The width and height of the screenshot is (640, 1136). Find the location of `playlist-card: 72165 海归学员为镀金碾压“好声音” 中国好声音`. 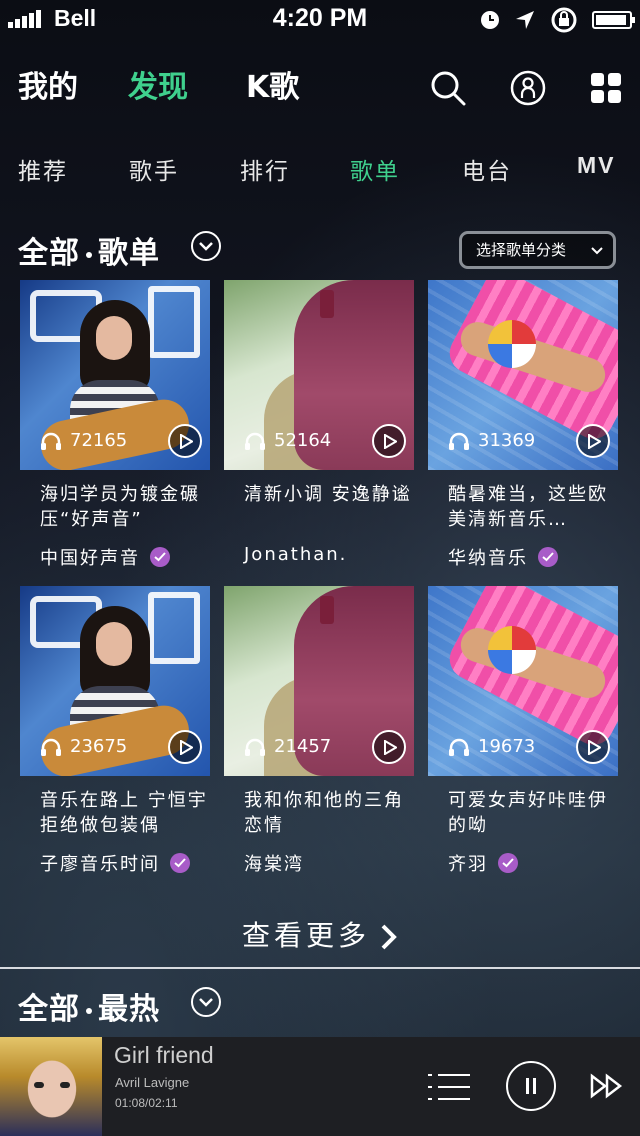

playlist-card: 72165 海归学员为镀金碾压“好声音” 中国好声音 is located at coordinates (115, 425).